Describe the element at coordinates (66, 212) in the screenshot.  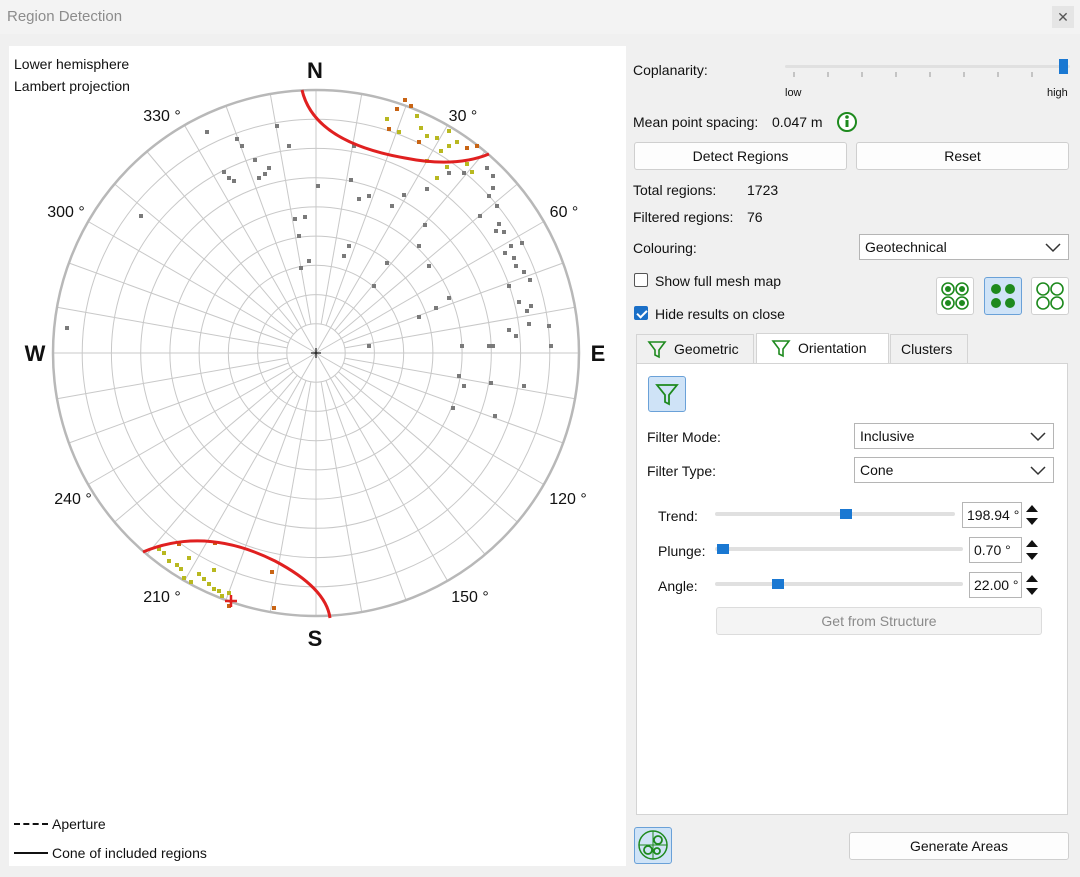
I see `azimuth-label: 300 °` at that location.